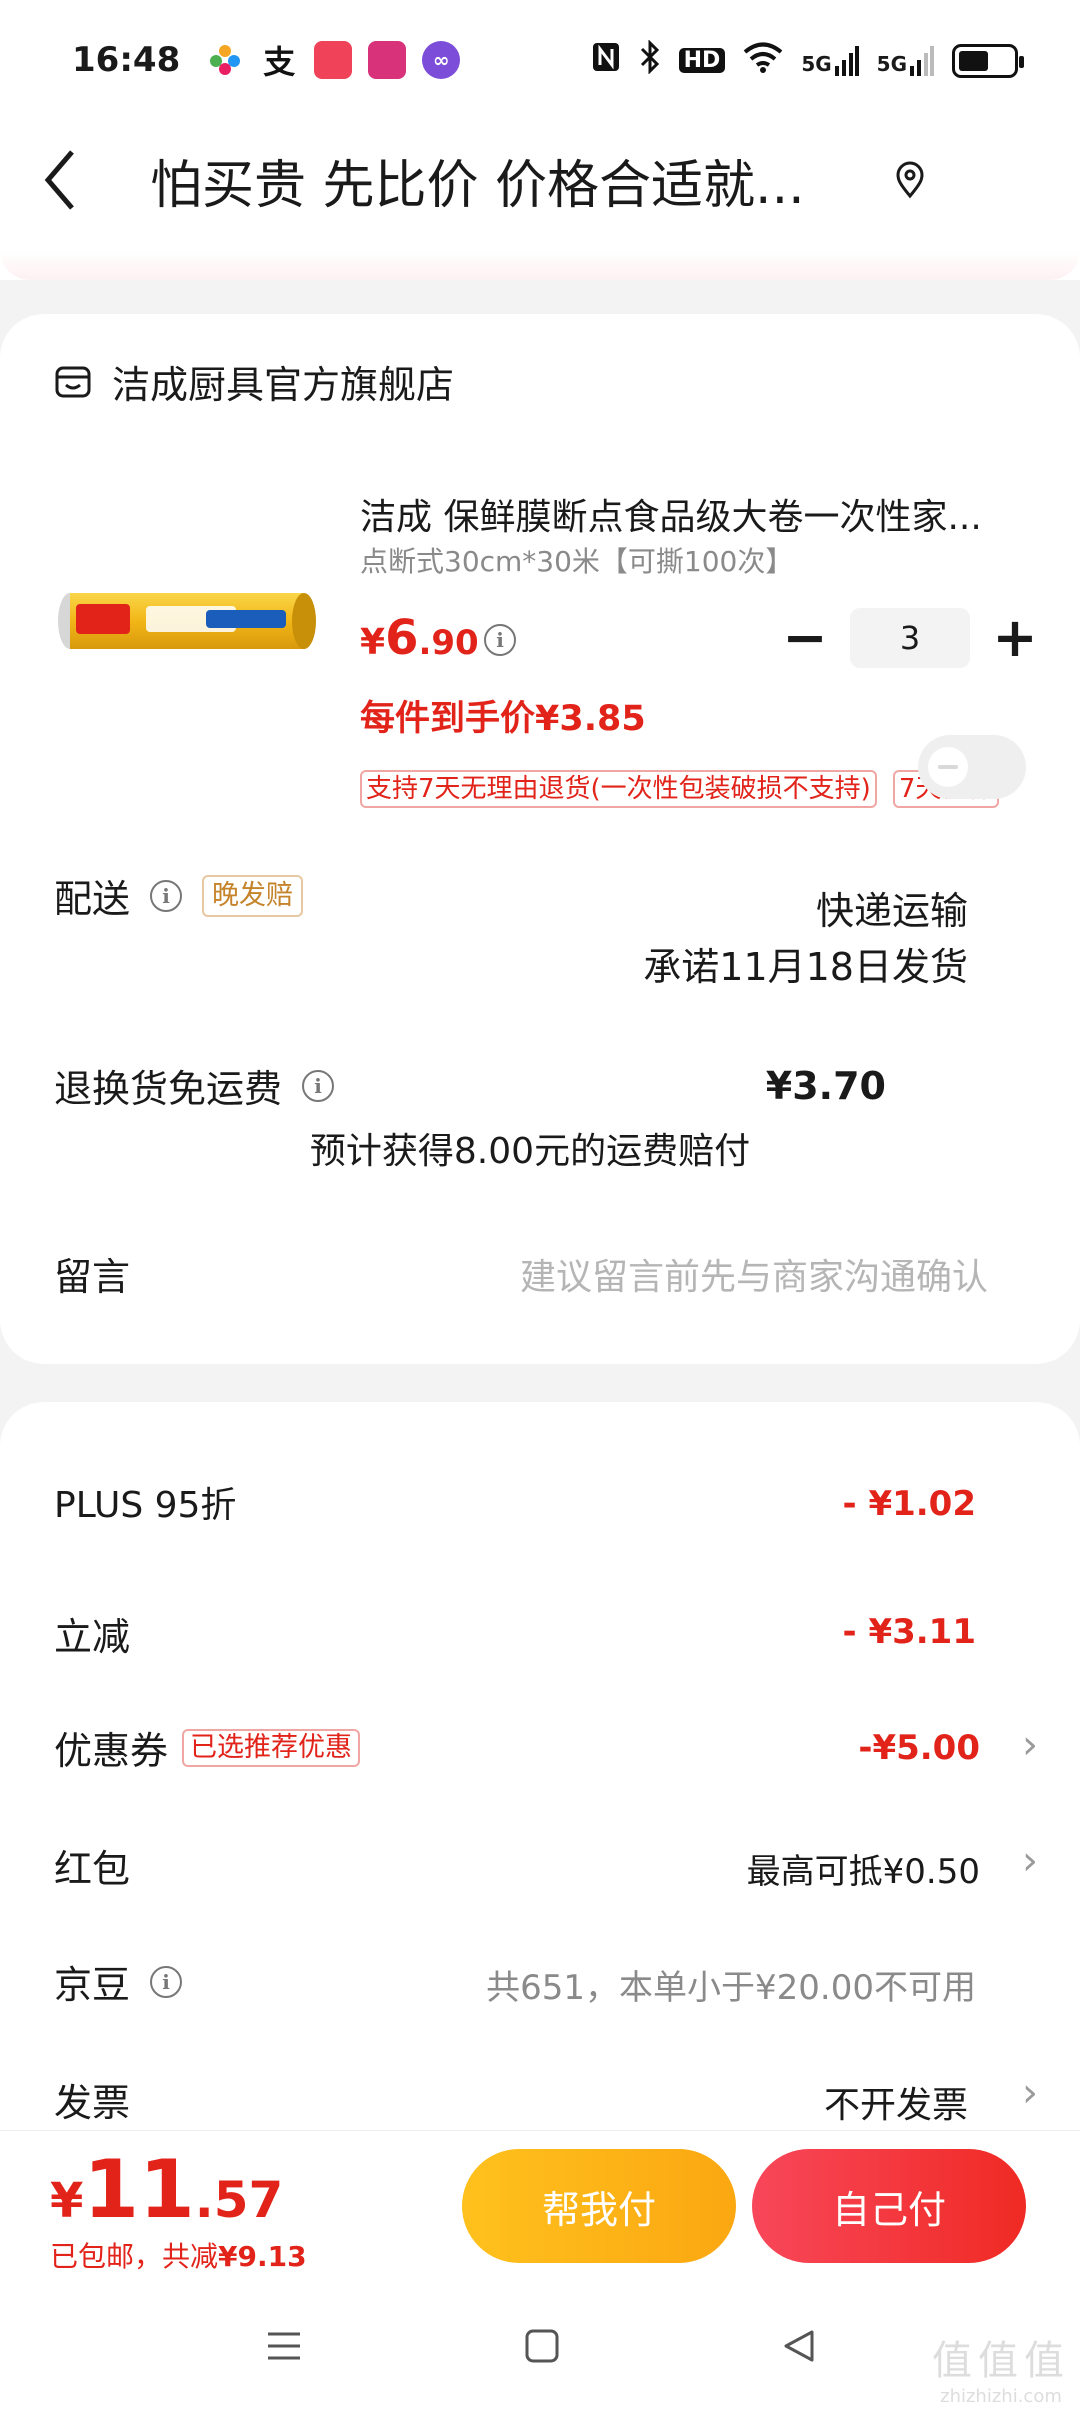  What do you see at coordinates (92, 1985) in the screenshot?
I see `jingdou-label: 京豆` at bounding box center [92, 1985].